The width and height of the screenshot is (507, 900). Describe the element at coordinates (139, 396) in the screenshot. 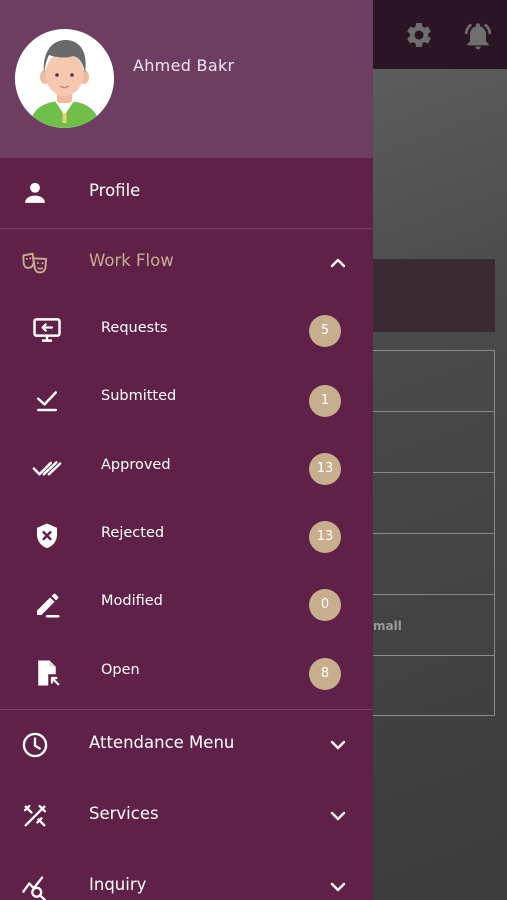

I see `workflow-item-label: Submitted` at that location.